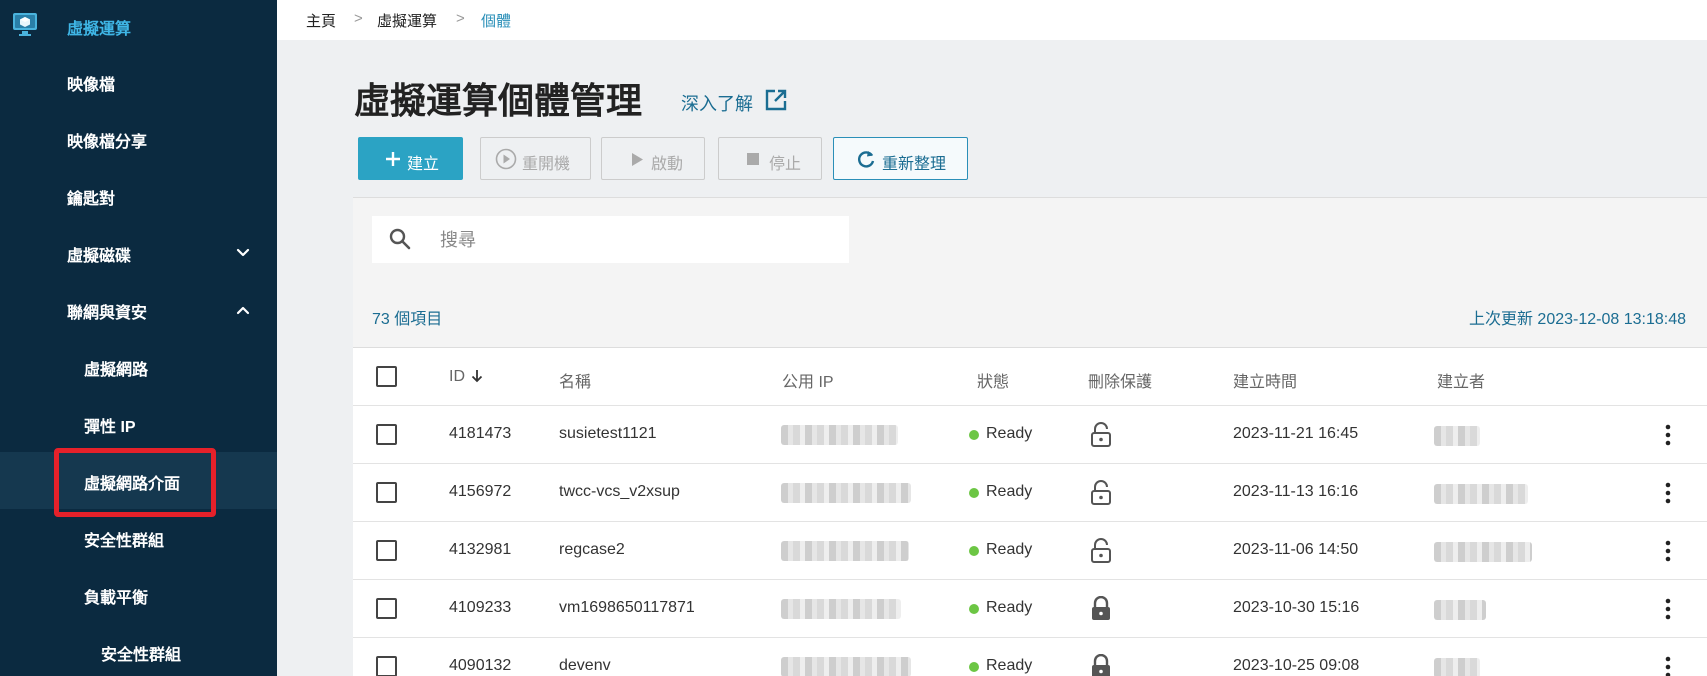 This screenshot has width=1707, height=676. What do you see at coordinates (753, 159) in the screenshot?
I see `stop-icon` at bounding box center [753, 159].